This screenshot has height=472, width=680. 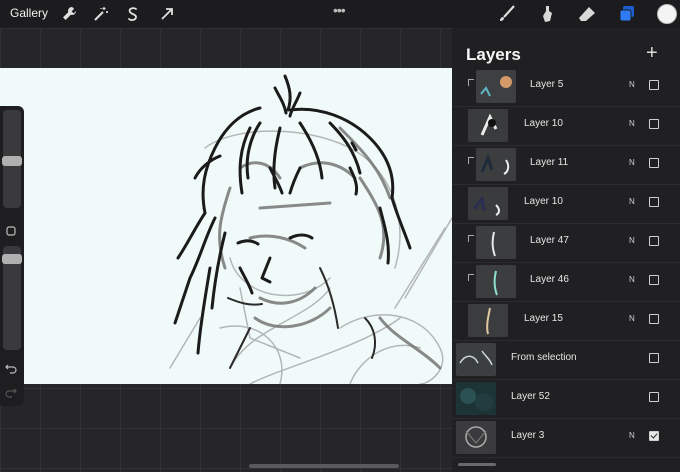 What do you see at coordinates (477, 464) in the screenshot?
I see `panel-scroll-indicator` at bounding box center [477, 464].